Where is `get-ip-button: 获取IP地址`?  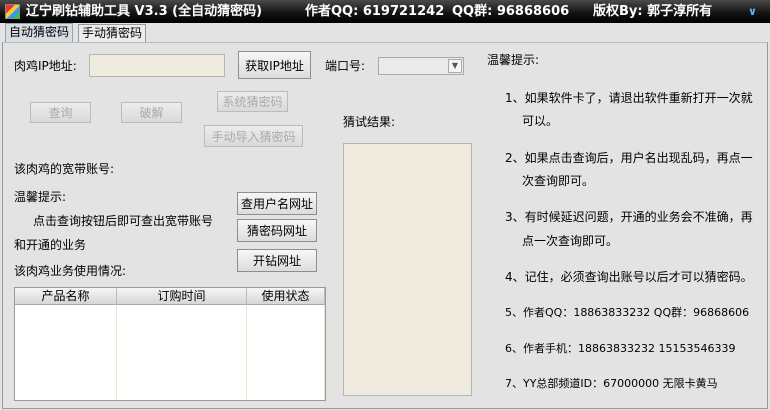
get-ip-button: 获取IP地址 is located at coordinates (274, 65).